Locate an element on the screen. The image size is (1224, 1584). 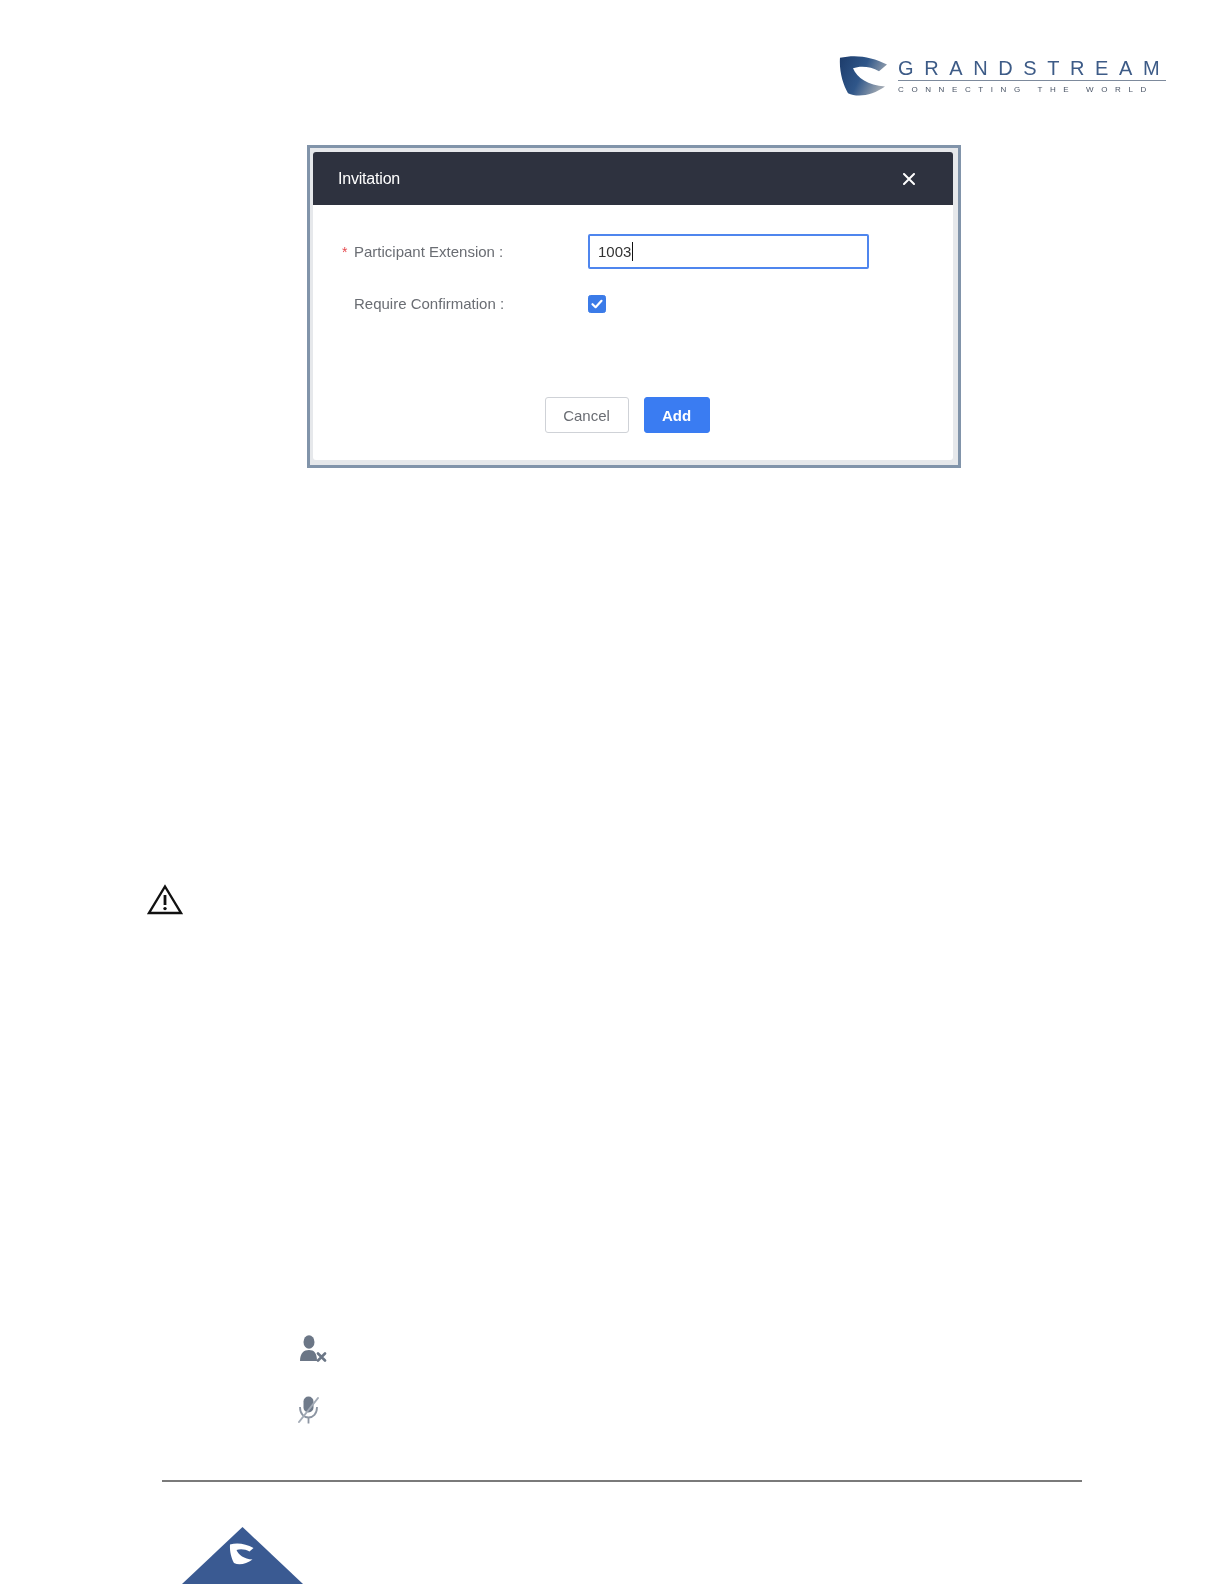
cancel-button: Cancel is located at coordinates (586, 415).